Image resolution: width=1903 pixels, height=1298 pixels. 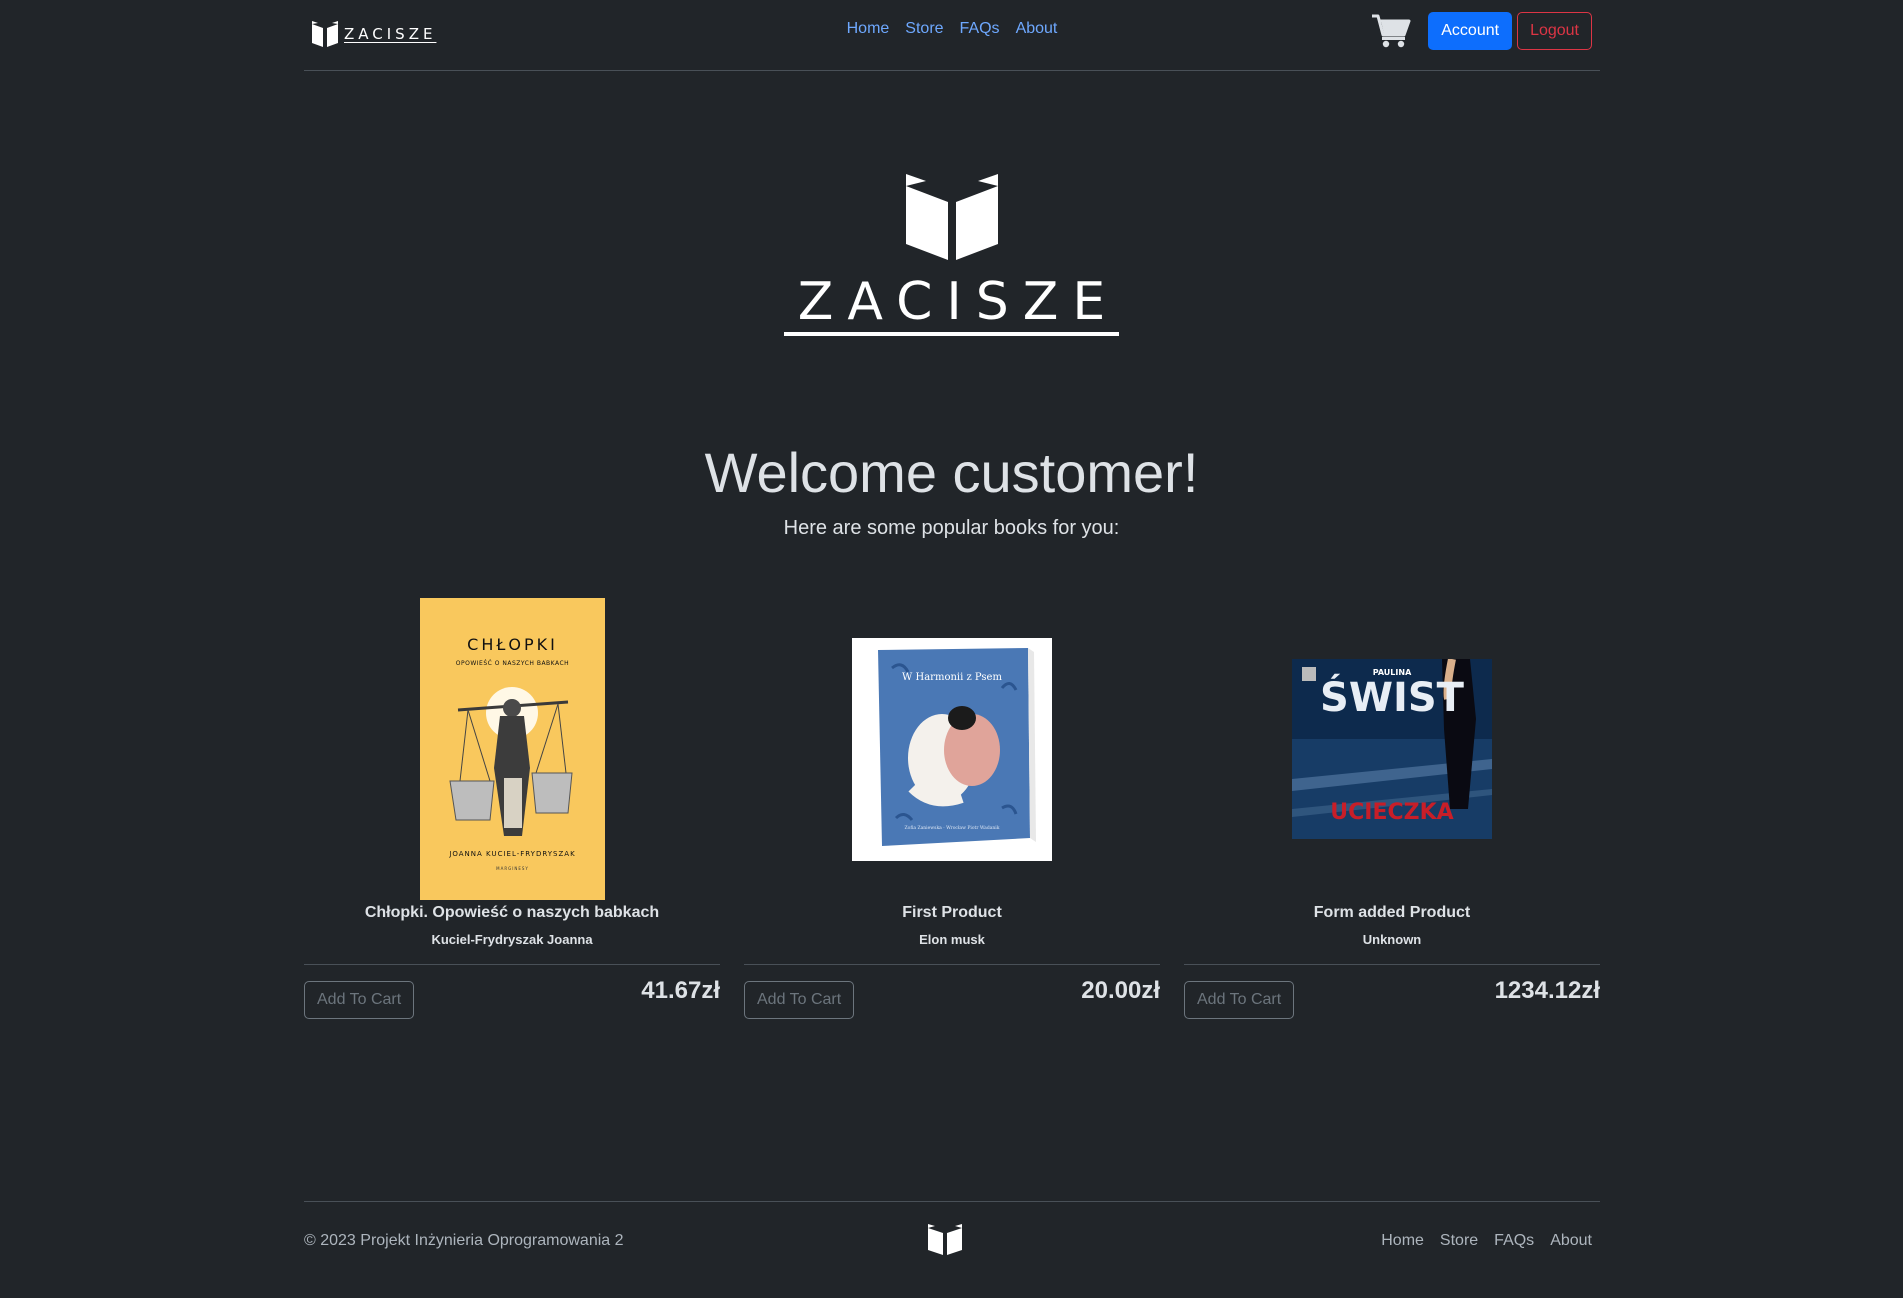 What do you see at coordinates (952, 939) in the screenshot?
I see `product-author: Elon musk` at bounding box center [952, 939].